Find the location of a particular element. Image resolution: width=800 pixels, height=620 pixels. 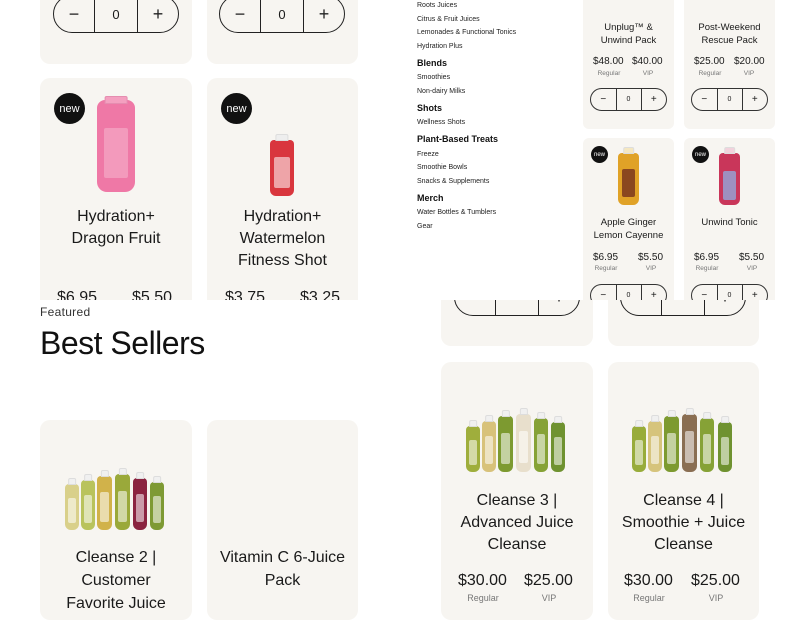

menu-heading-plant-based-treats: Plant-Based Treats is located at coordinates (457, 139).